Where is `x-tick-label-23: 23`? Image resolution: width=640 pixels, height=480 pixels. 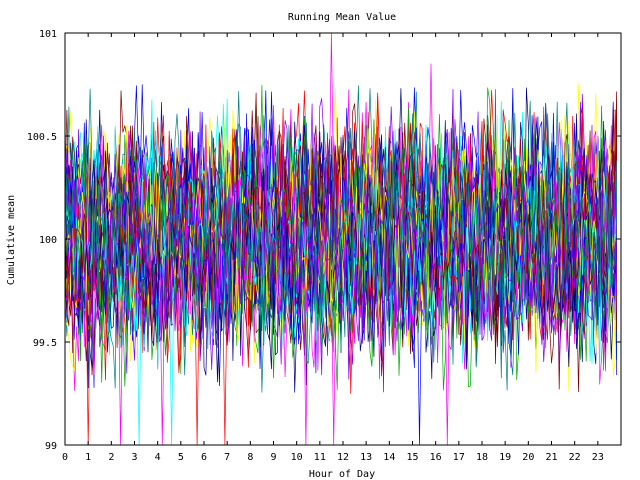 x-tick-label-23: 23 is located at coordinates (598, 457).